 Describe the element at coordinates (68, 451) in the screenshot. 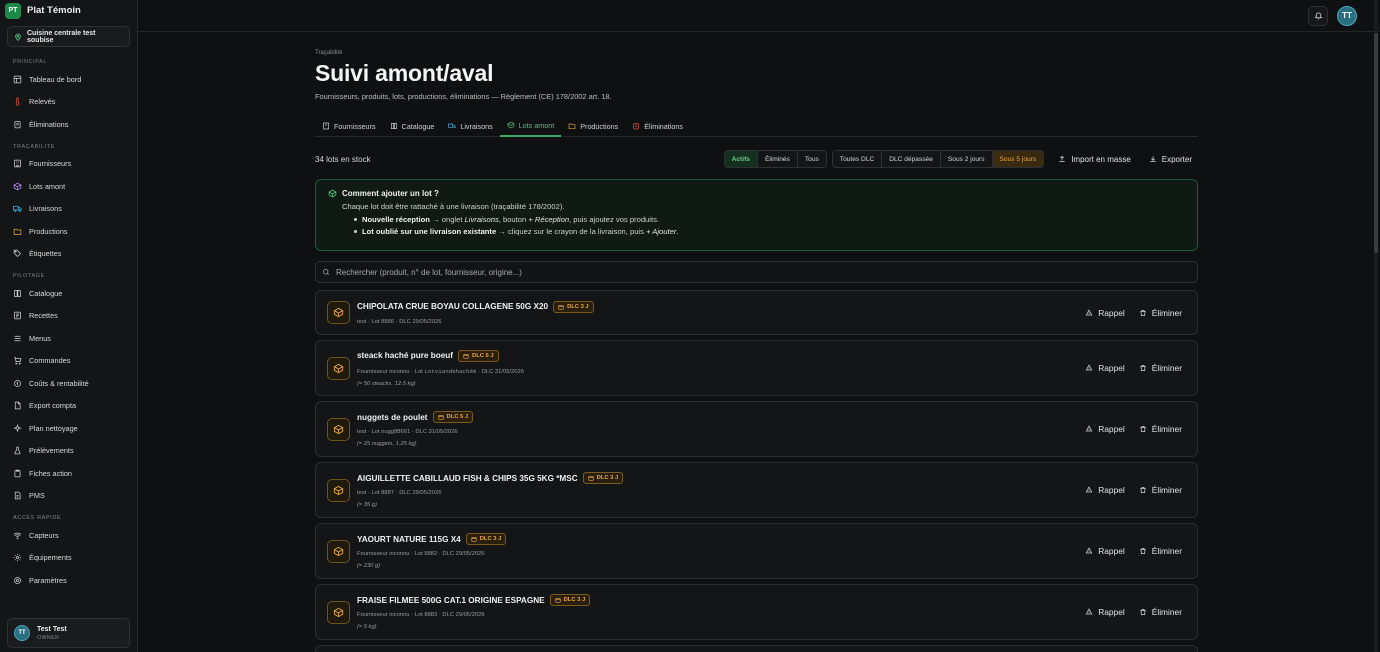

I see `sidebar-item-prelevements: Prélèvements` at that location.